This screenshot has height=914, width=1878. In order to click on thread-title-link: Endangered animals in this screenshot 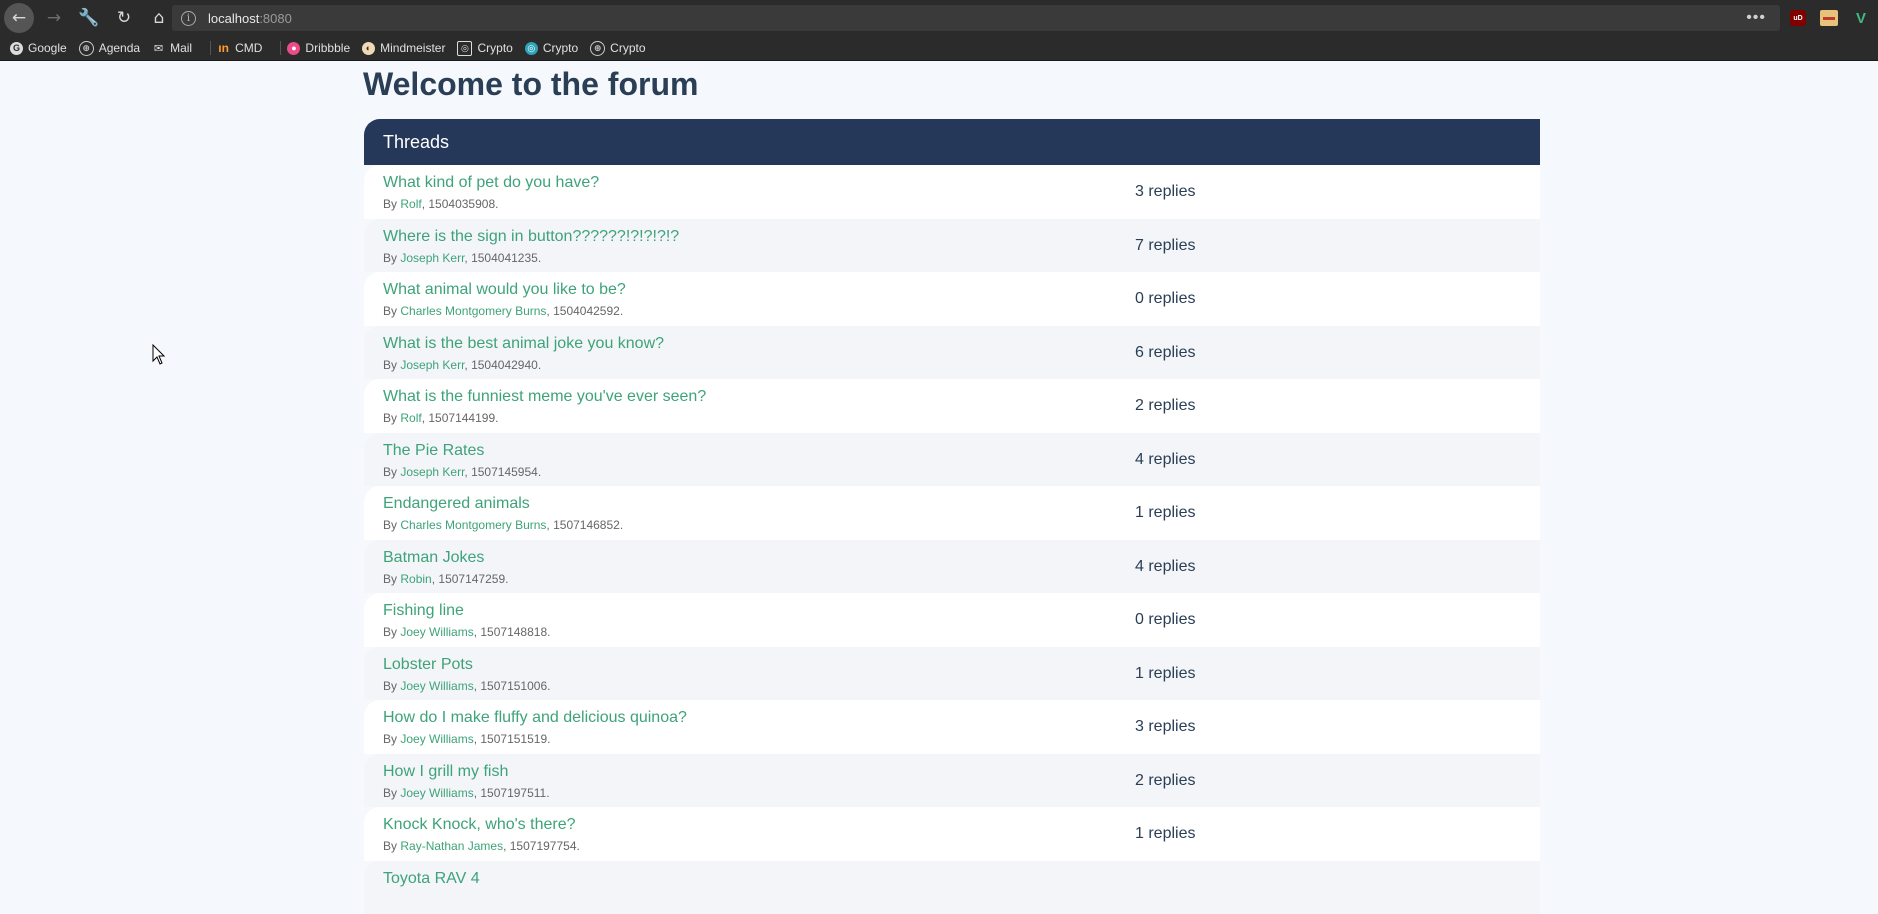, I will do `click(456, 504)`.